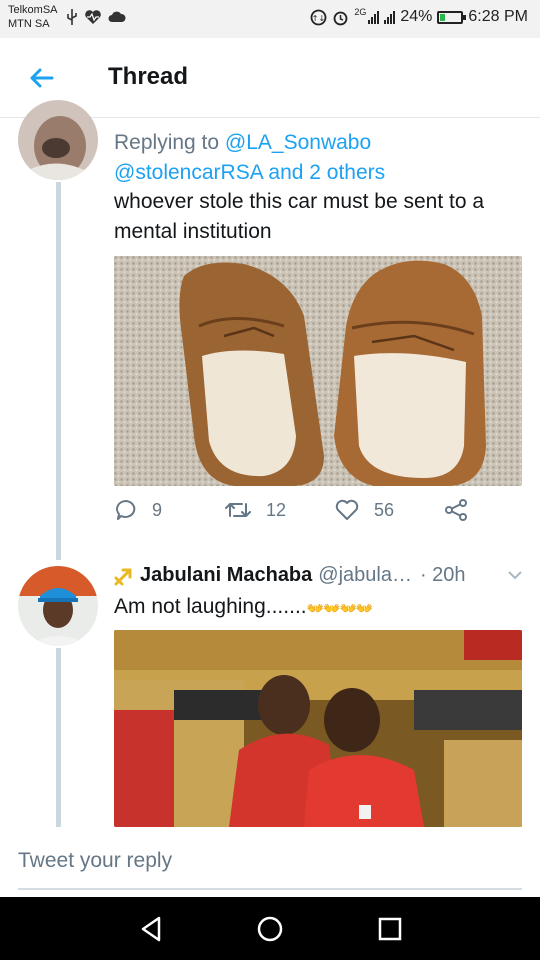 This screenshot has height=960, width=540. I want to click on thread-line-upper, so click(58, 371).